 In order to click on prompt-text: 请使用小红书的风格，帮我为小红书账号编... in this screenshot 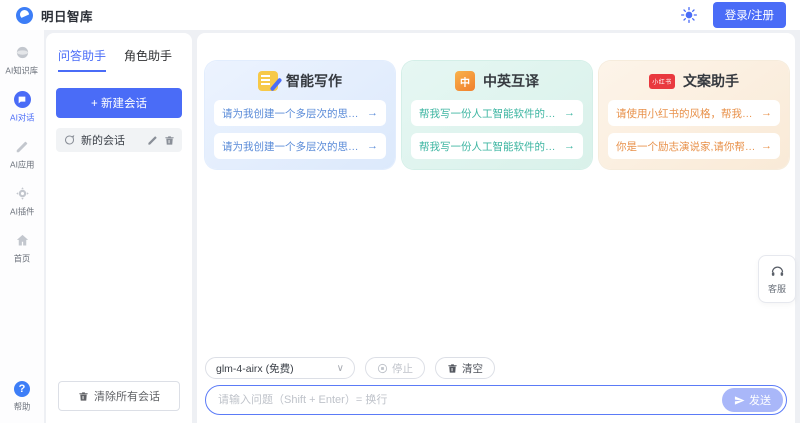, I will do `click(686, 113)`.